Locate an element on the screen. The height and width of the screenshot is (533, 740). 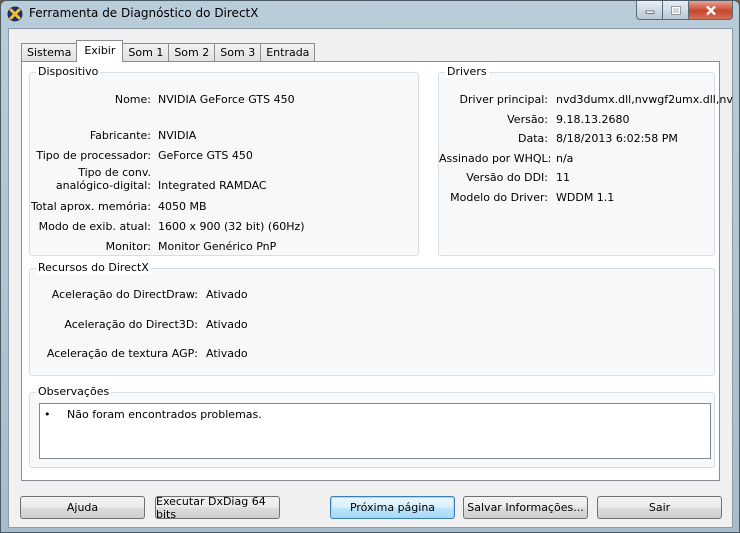
next-page-button: Próxima página is located at coordinates (392, 507).